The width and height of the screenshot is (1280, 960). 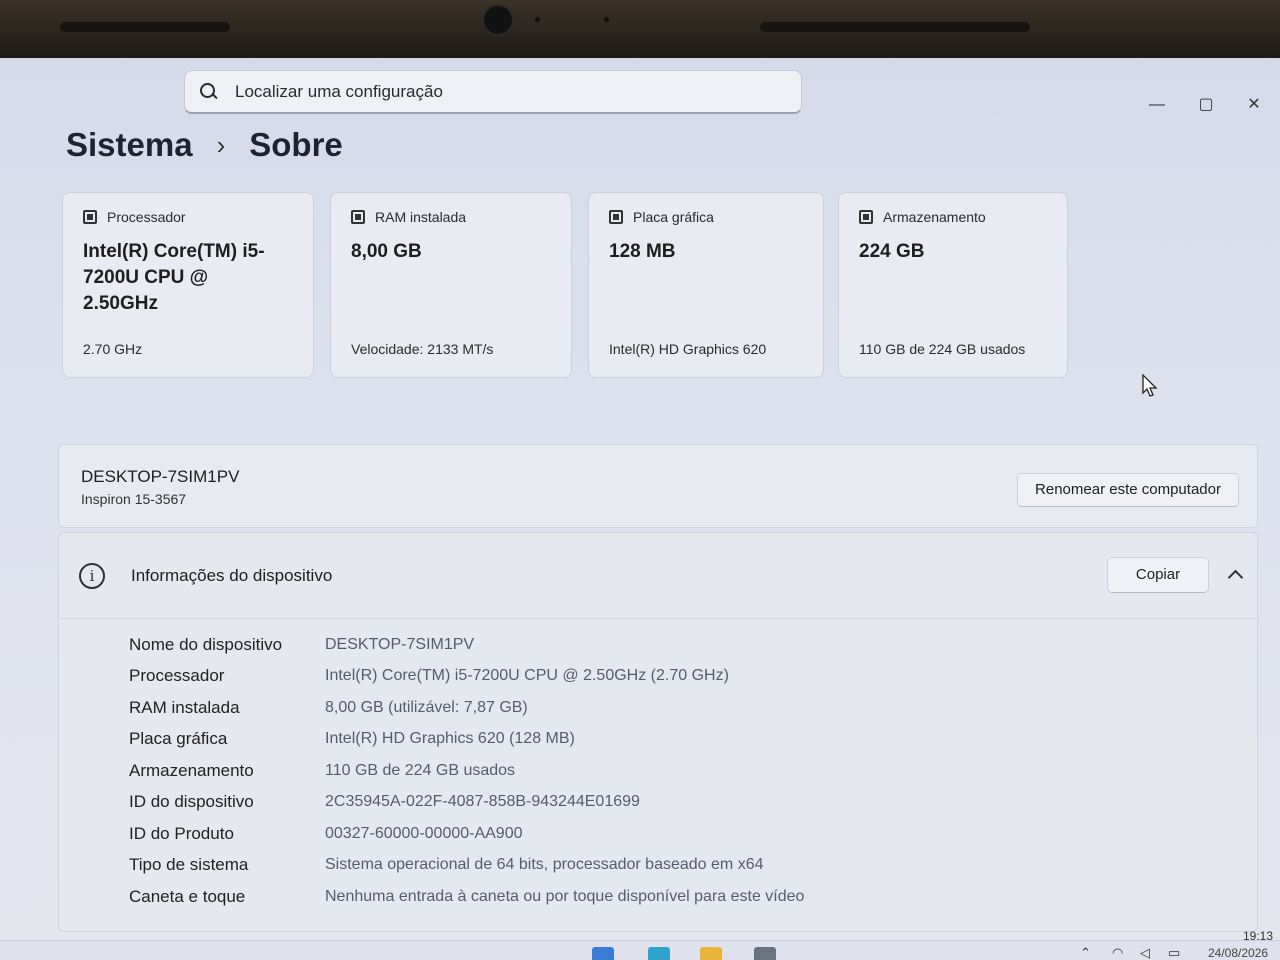 I want to click on spec-label: ID do dispositivo, so click(x=191, y=802).